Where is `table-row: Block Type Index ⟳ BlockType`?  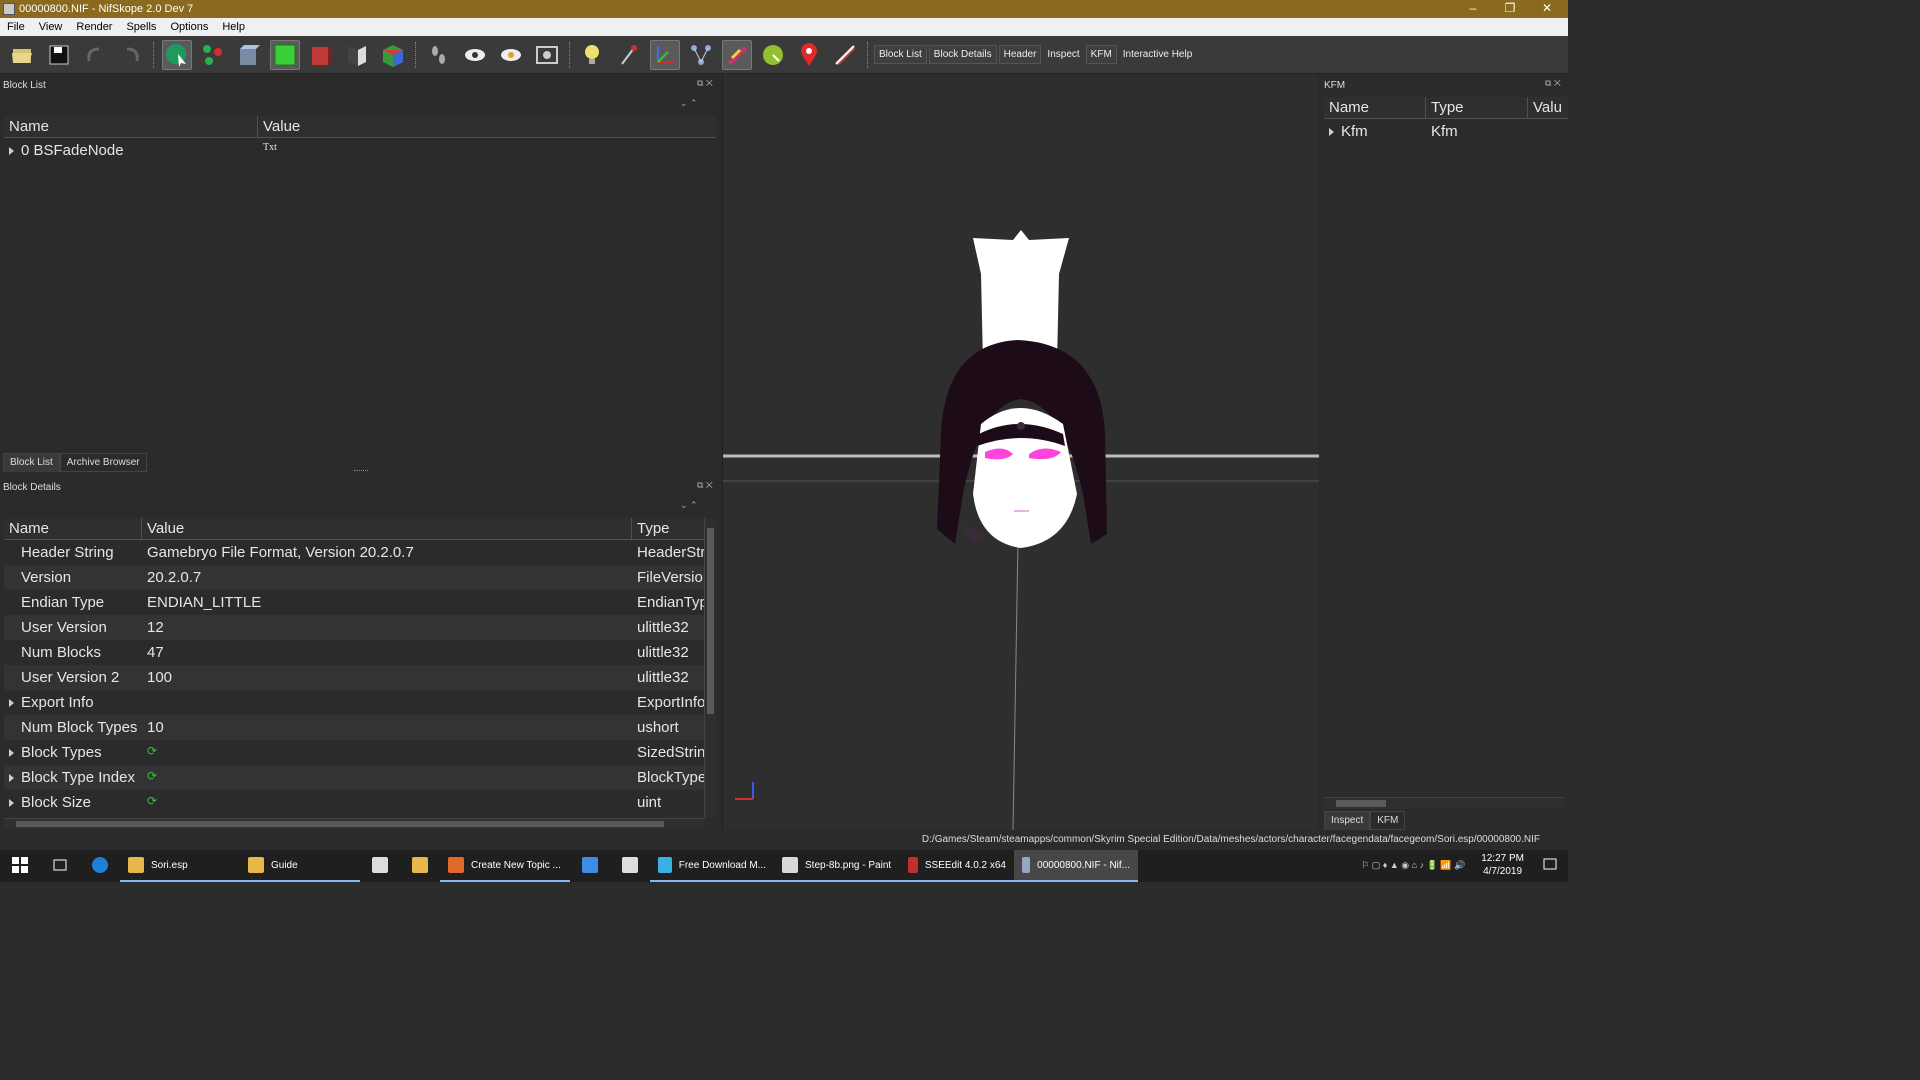
table-row: Block Type Index ⟳ BlockType is located at coordinates (354, 777).